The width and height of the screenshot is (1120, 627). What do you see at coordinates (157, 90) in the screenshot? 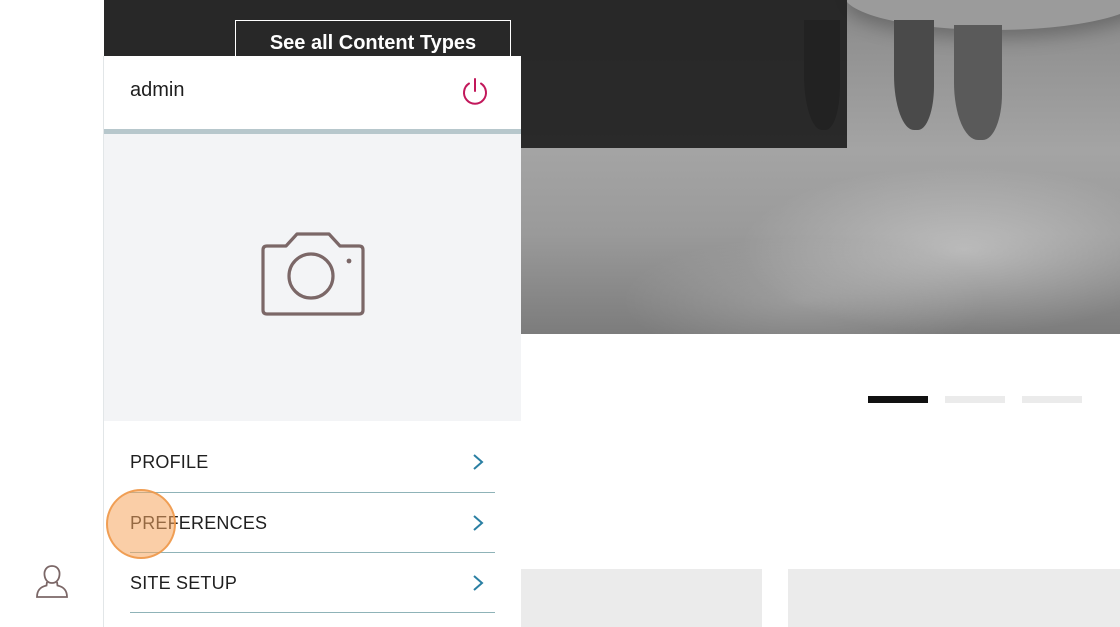
I see `username: admin` at bounding box center [157, 90].